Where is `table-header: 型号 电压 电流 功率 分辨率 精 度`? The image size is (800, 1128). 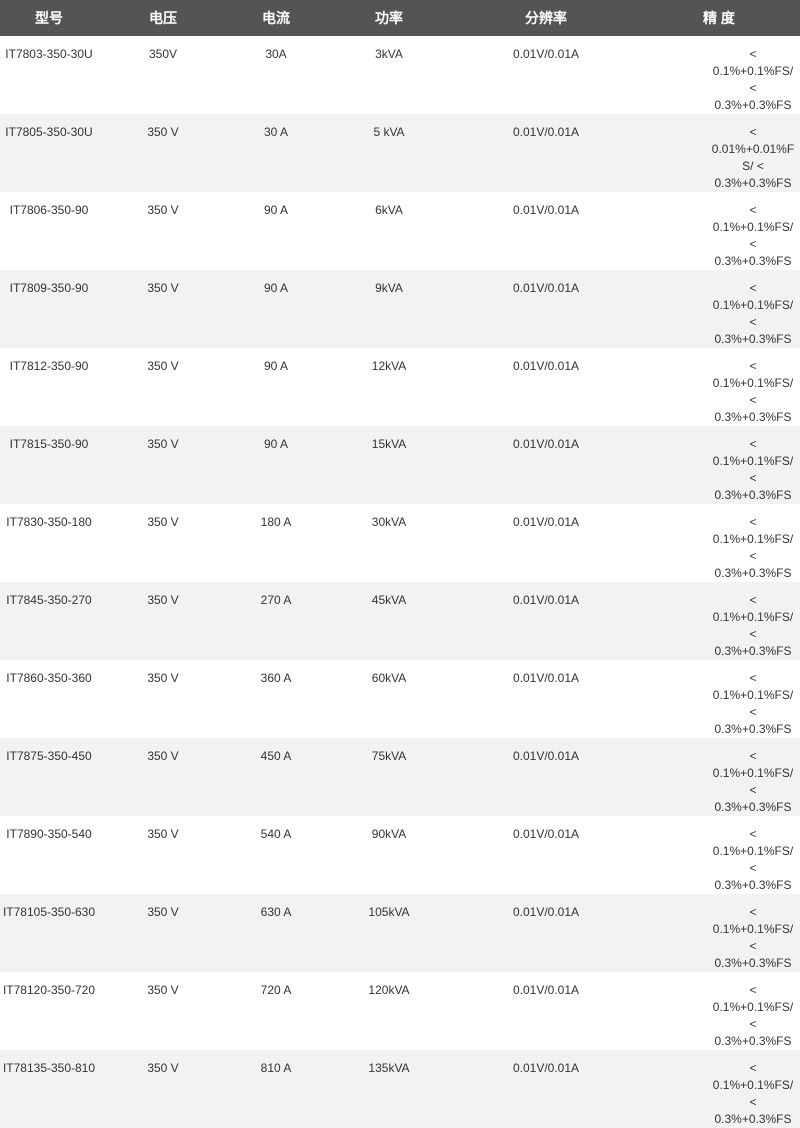 table-header: 型号 电压 电流 功率 分辨率 精 度 is located at coordinates (400, 18).